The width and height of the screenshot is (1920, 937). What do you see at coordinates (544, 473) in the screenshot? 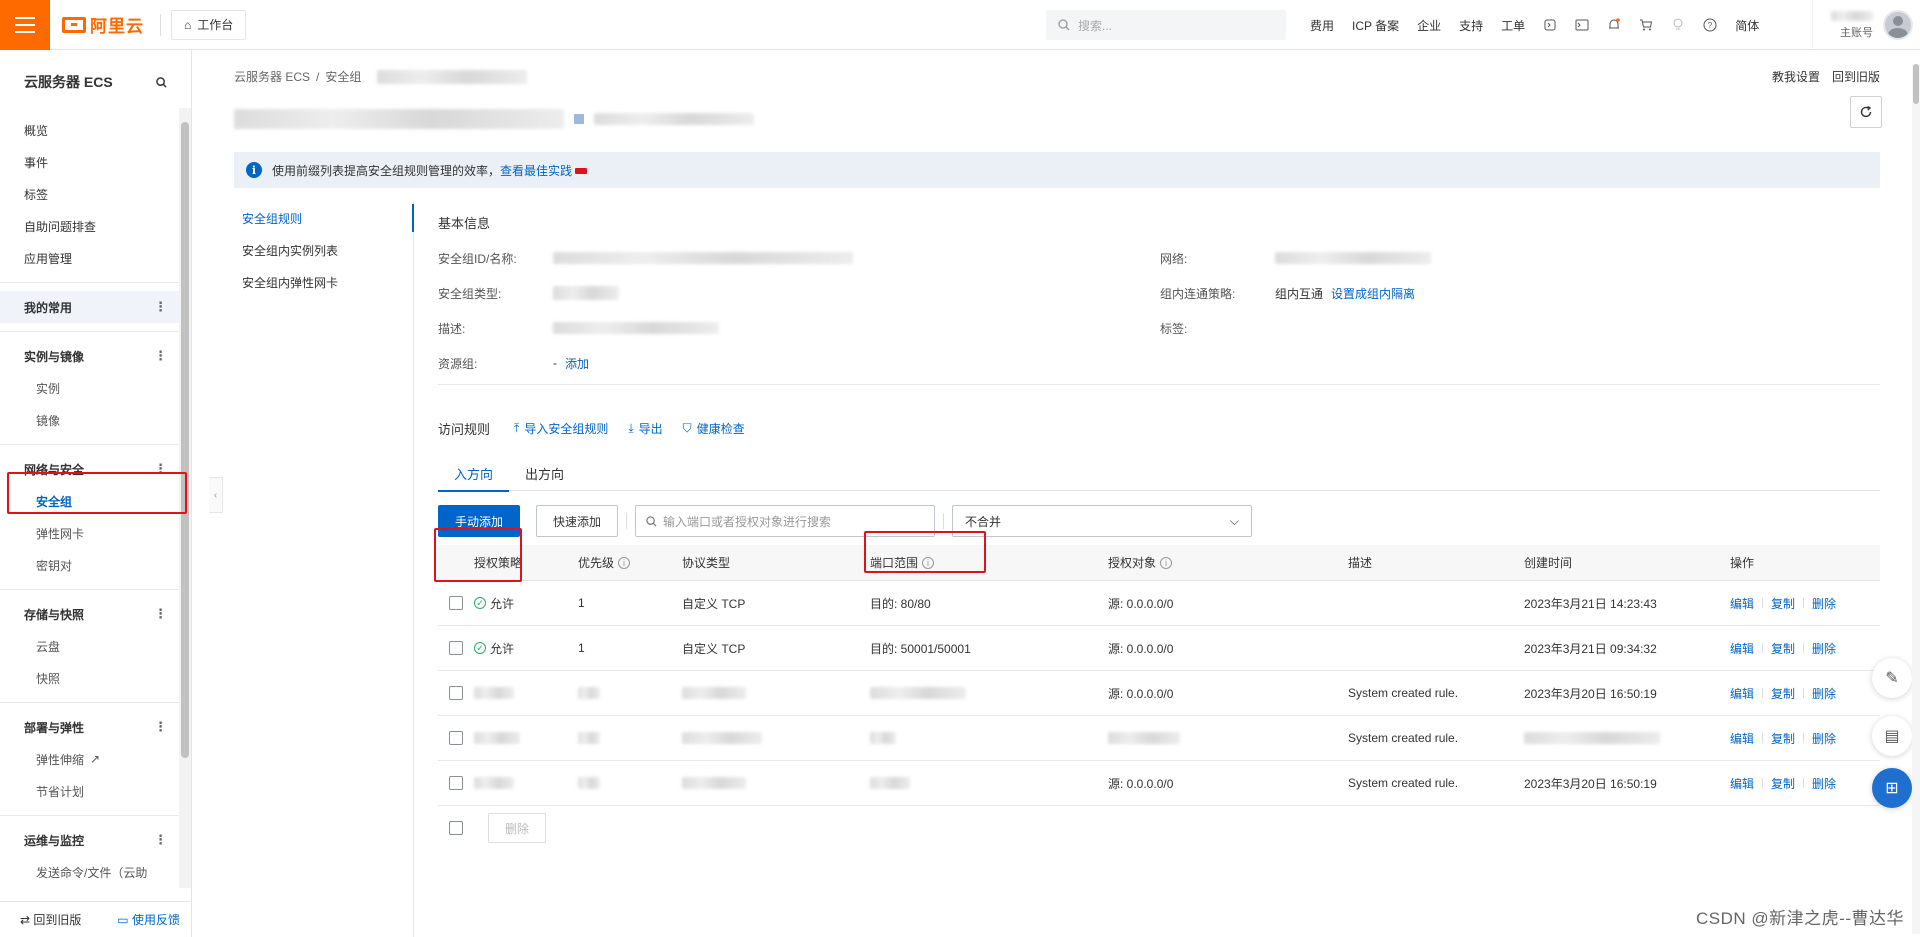
I see `tab-outbound: 出方向` at bounding box center [544, 473].